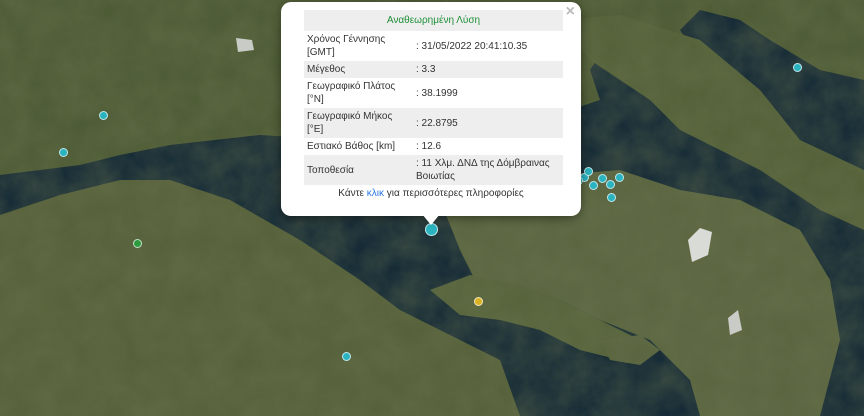  I want to click on more-info-line: Κάντε κλικ για περισσότερες πληροφορίες, so click(431, 193).